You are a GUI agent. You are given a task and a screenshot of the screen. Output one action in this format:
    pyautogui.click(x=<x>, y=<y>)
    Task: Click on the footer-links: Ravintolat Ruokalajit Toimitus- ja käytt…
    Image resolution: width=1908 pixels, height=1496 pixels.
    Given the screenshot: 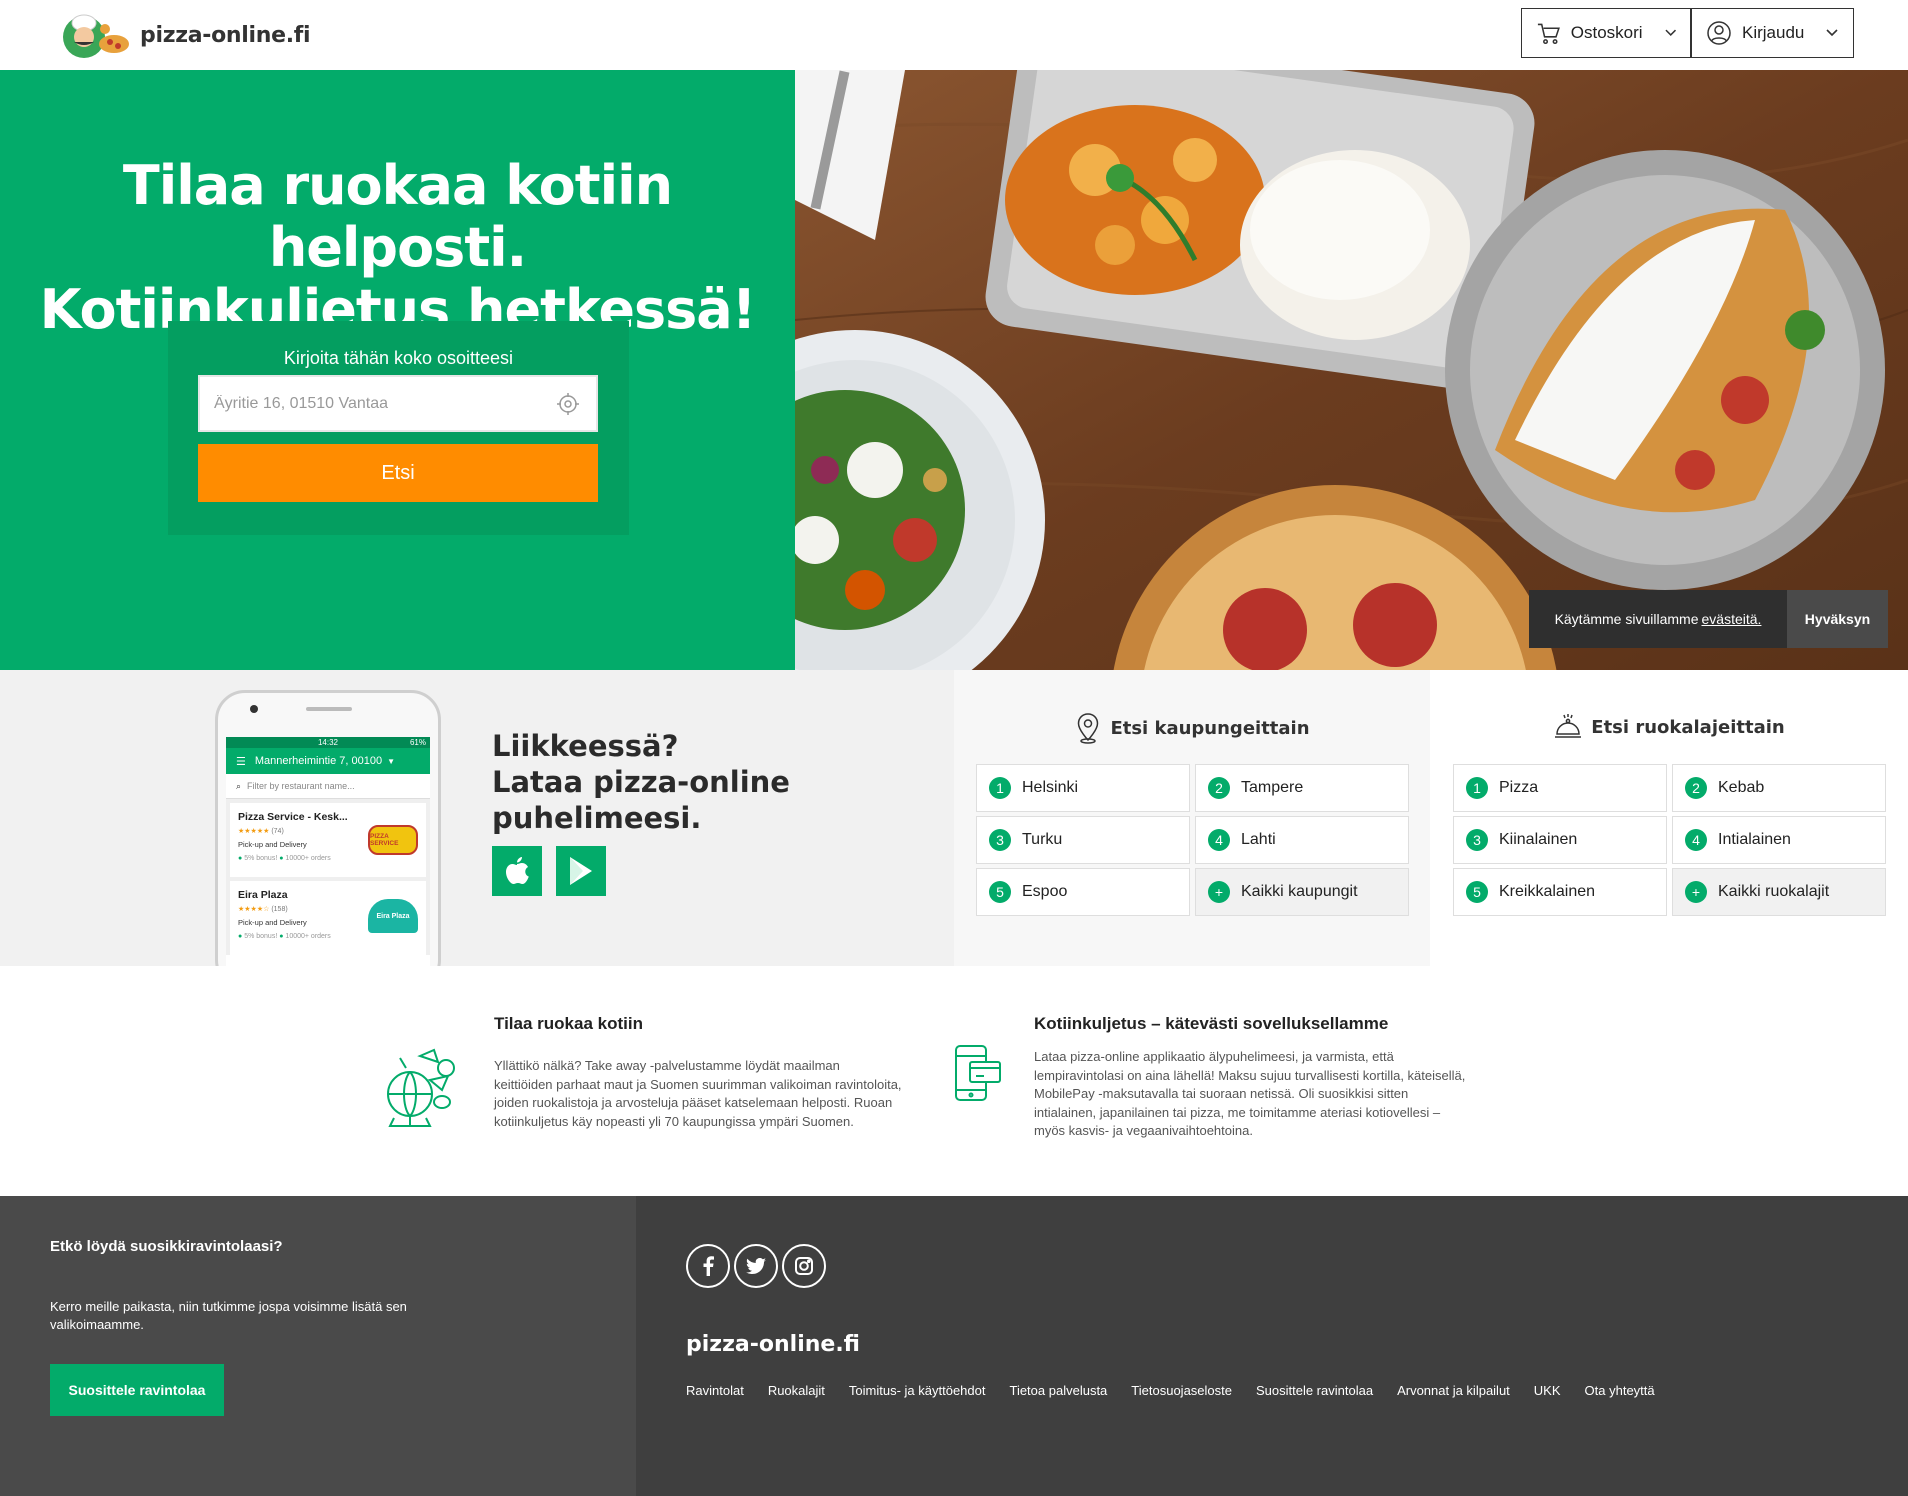 What is the action you would take?
    pyautogui.click(x=1182, y=1390)
    